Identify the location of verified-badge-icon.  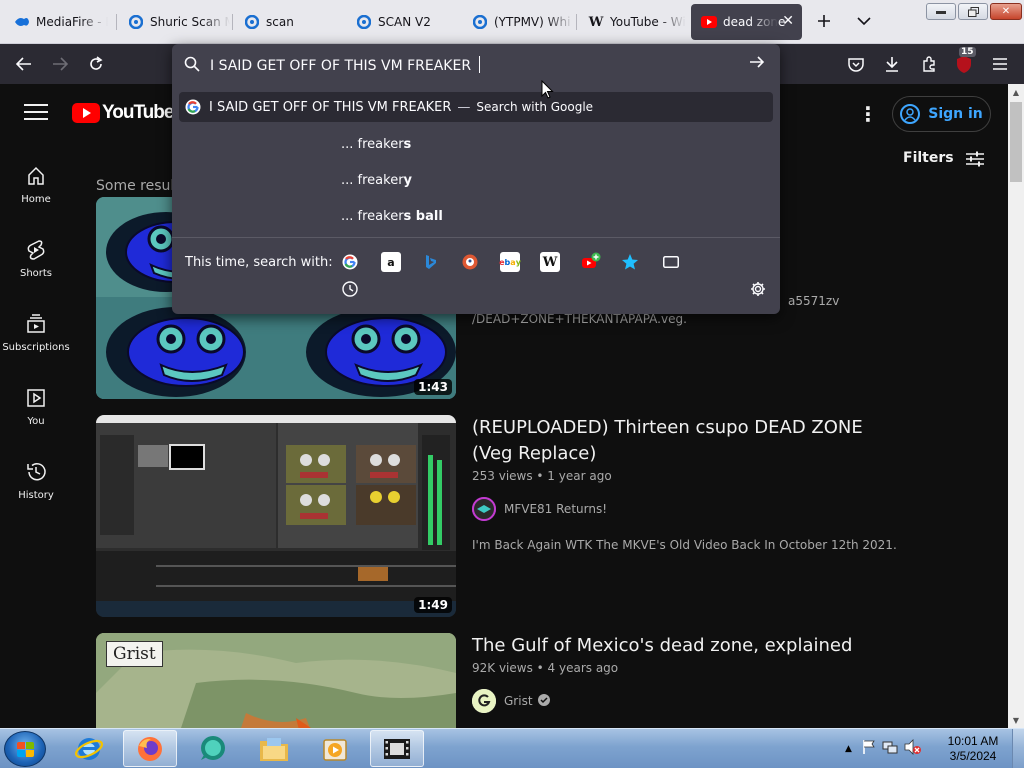
(543, 701).